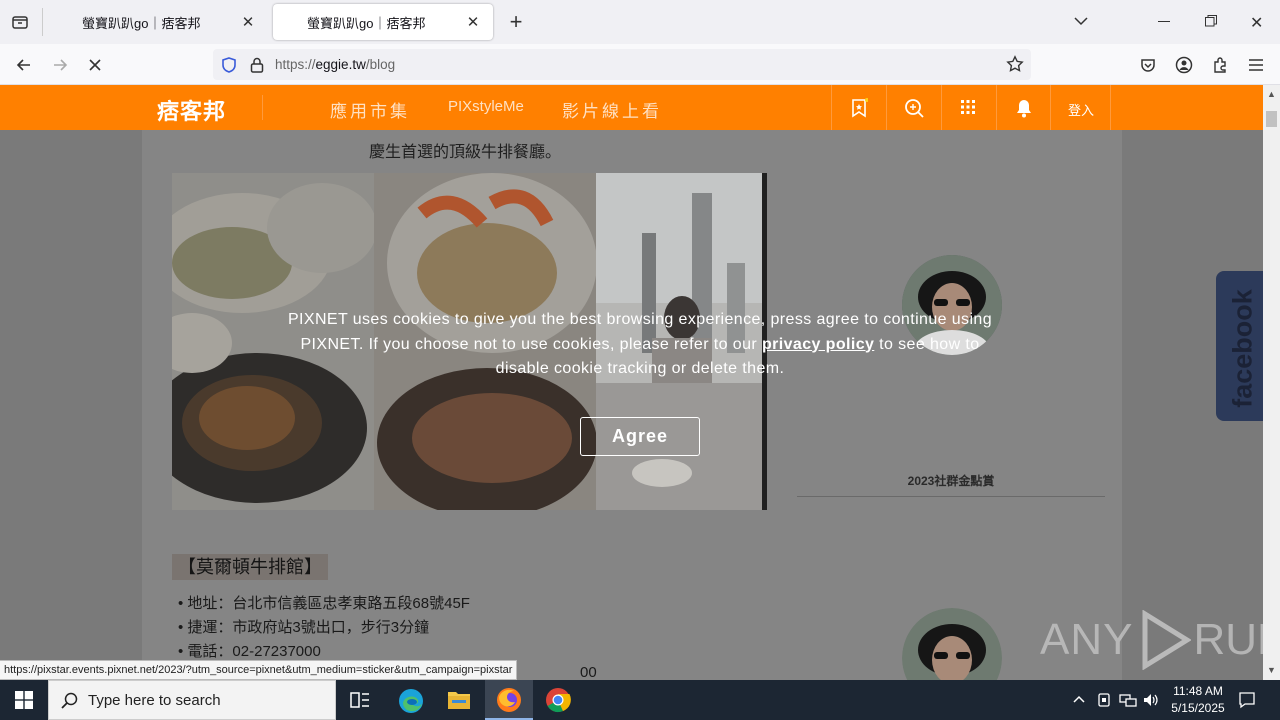 This screenshot has width=1280, height=720. I want to click on login-link: 登入, so click(1081, 109).